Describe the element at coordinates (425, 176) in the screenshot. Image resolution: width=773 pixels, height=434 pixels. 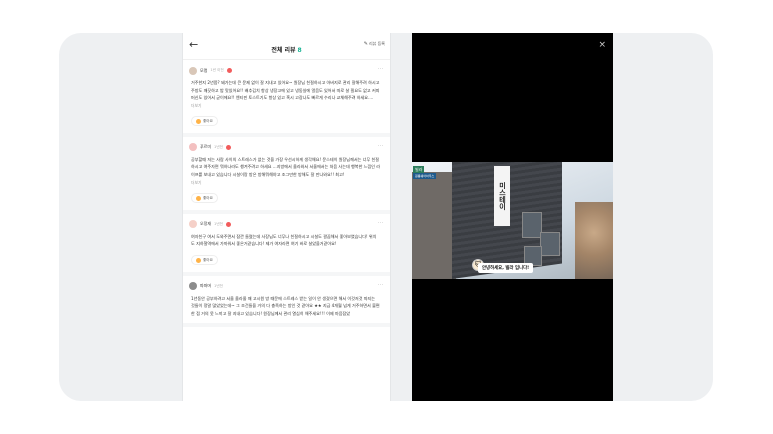
I see `store-subtag: 원룸쉐어하우스` at that location.